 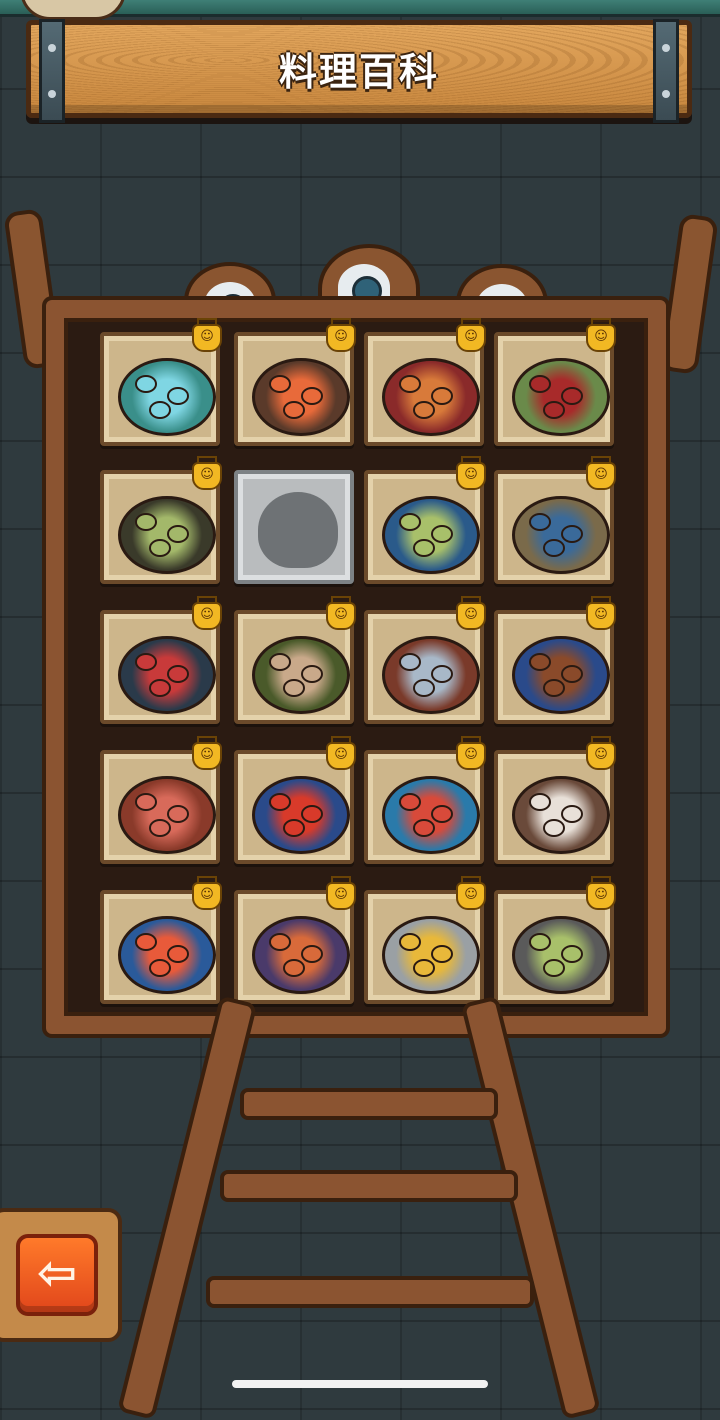 I want to click on recipe-slot-stir-fry-pan: ☺, so click(x=555, y=940).